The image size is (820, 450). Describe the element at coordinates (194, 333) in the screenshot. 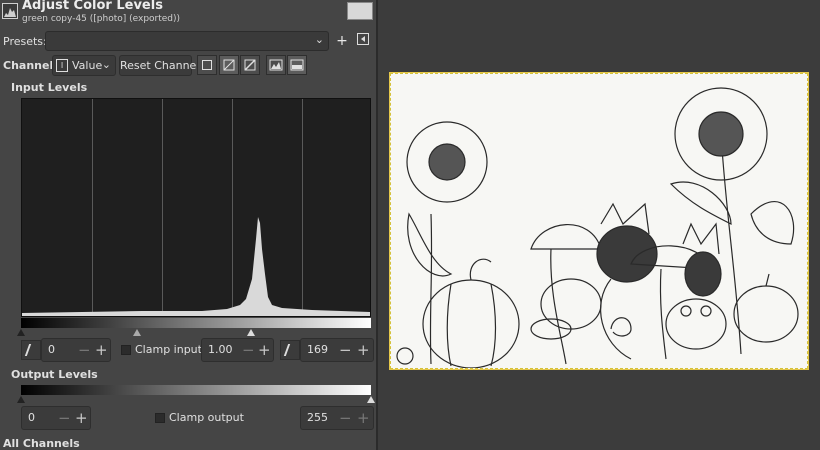

I see `input-slider-track` at that location.